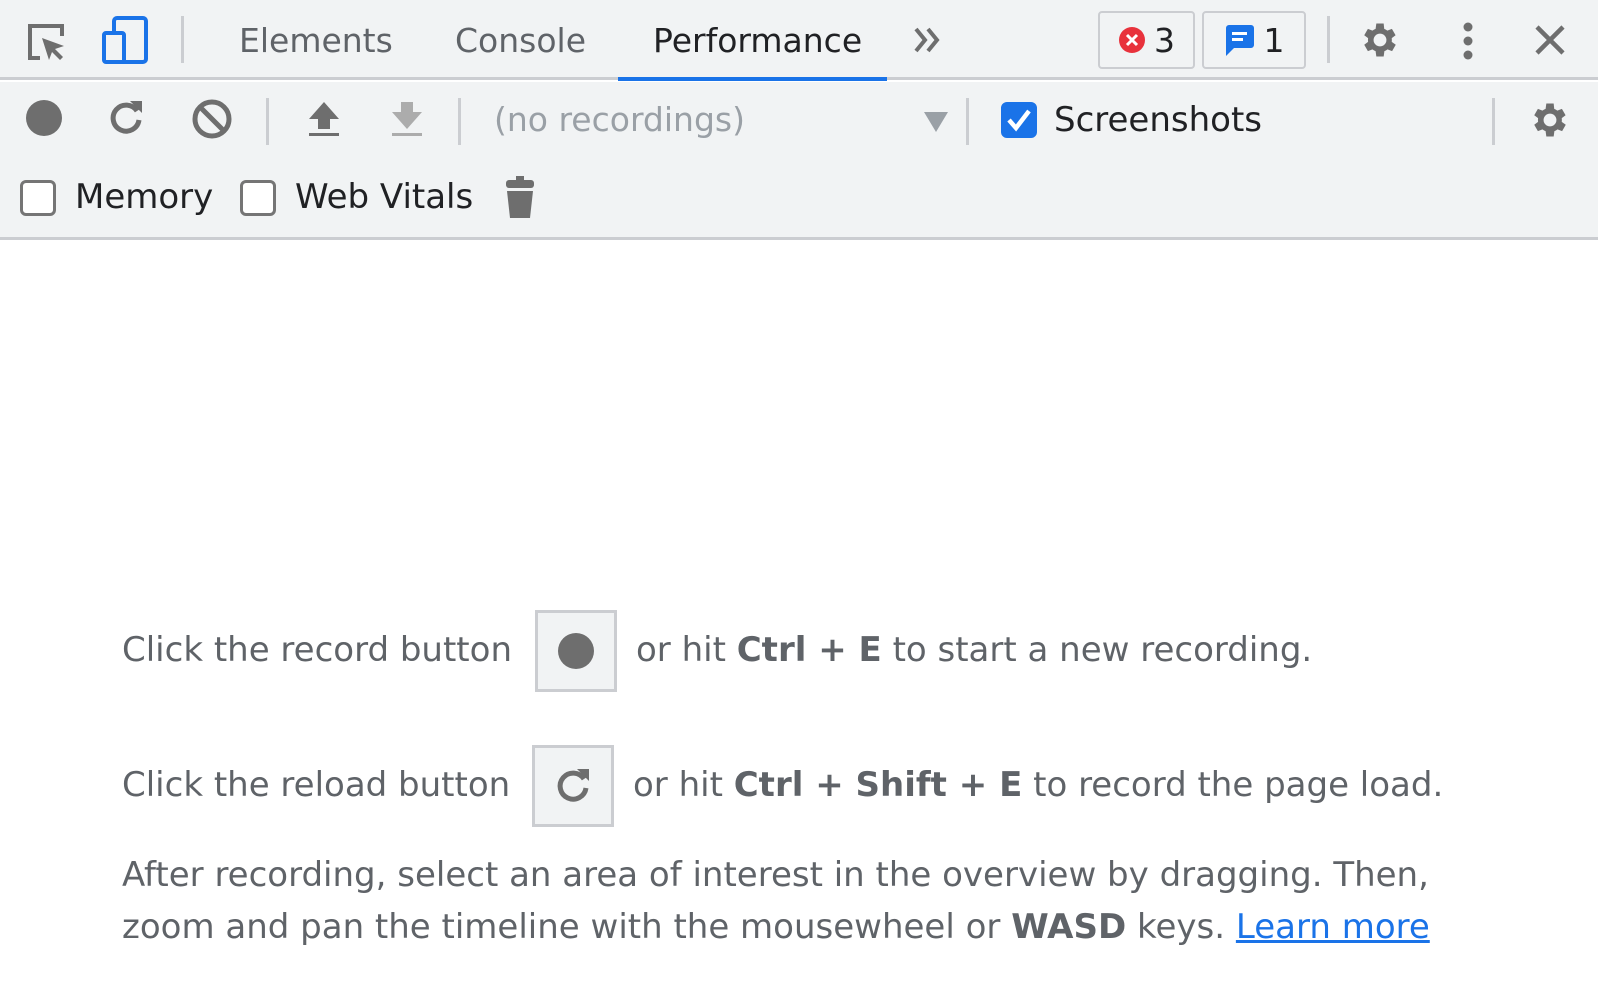  What do you see at coordinates (1146, 40) in the screenshot?
I see `errors-counter-button: 3` at bounding box center [1146, 40].